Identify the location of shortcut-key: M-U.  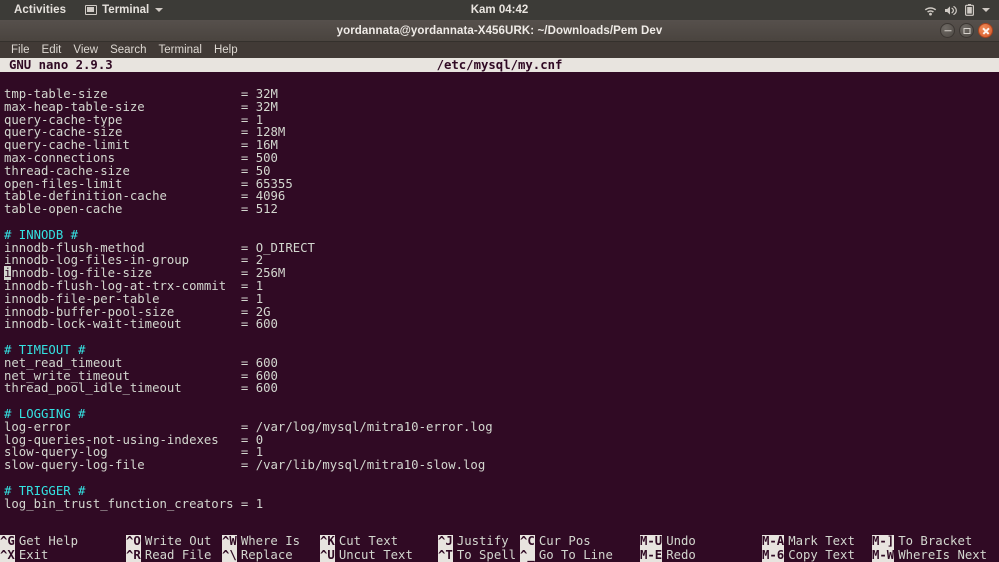
(651, 541).